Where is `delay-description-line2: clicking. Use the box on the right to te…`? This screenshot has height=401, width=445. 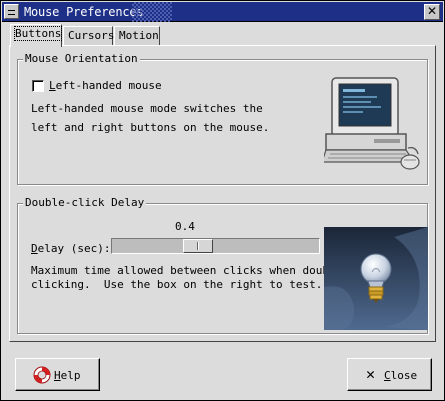 delay-description-line2: clicking. Use the box on the right to te… is located at coordinates (177, 284).